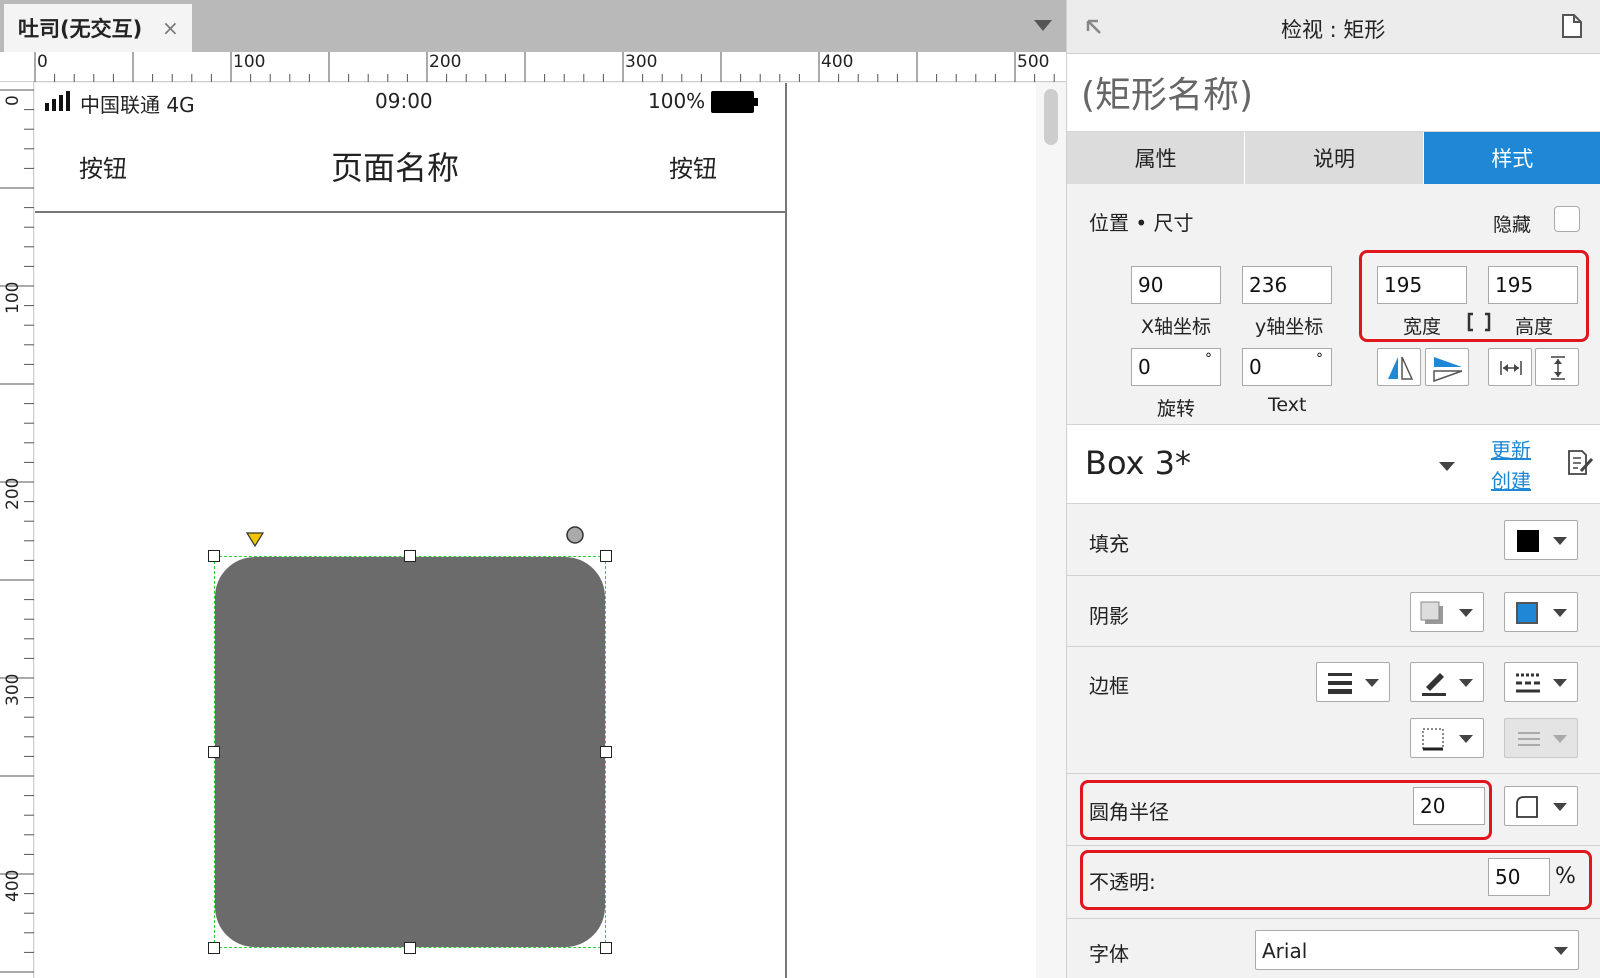  I want to click on resize-handle-bottom-left, so click(214, 948).